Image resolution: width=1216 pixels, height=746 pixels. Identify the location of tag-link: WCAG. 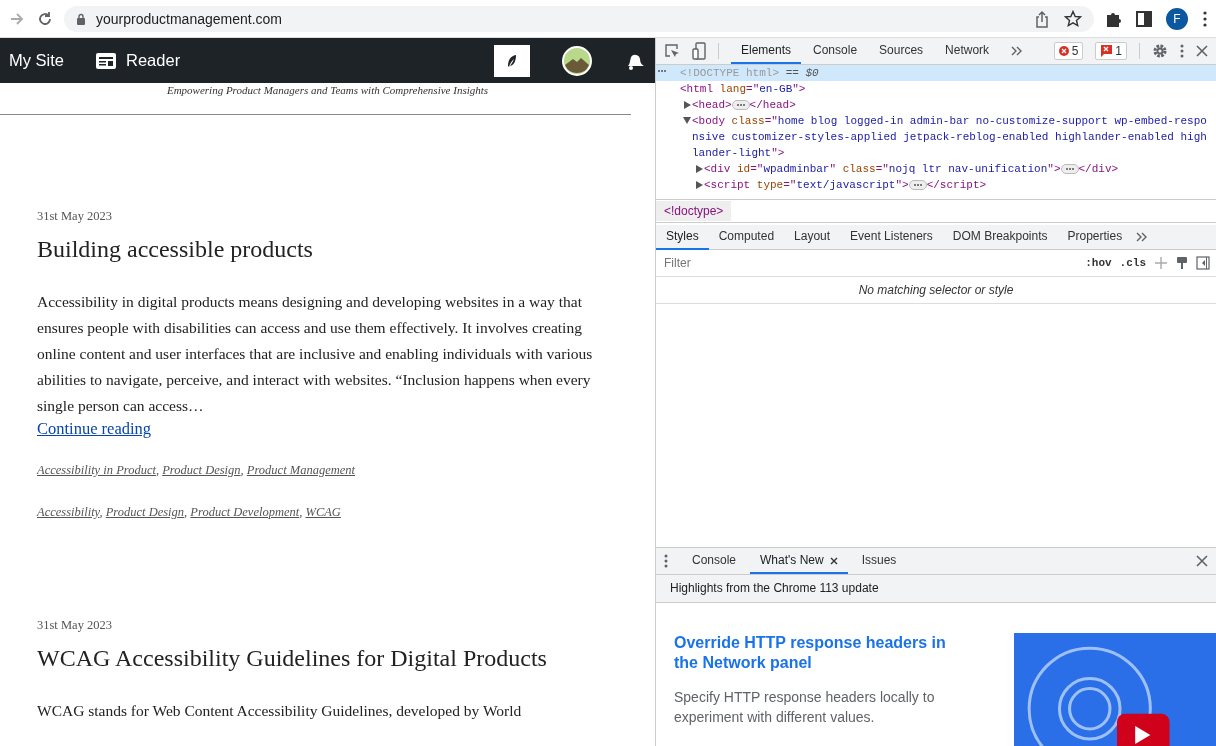
(323, 512).